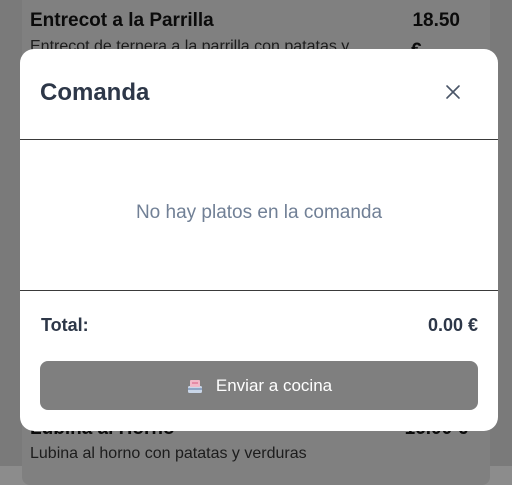 This screenshot has height=485, width=512. What do you see at coordinates (122, 20) in the screenshot?
I see `menu-item-name: Entrecot a la Parrilla` at bounding box center [122, 20].